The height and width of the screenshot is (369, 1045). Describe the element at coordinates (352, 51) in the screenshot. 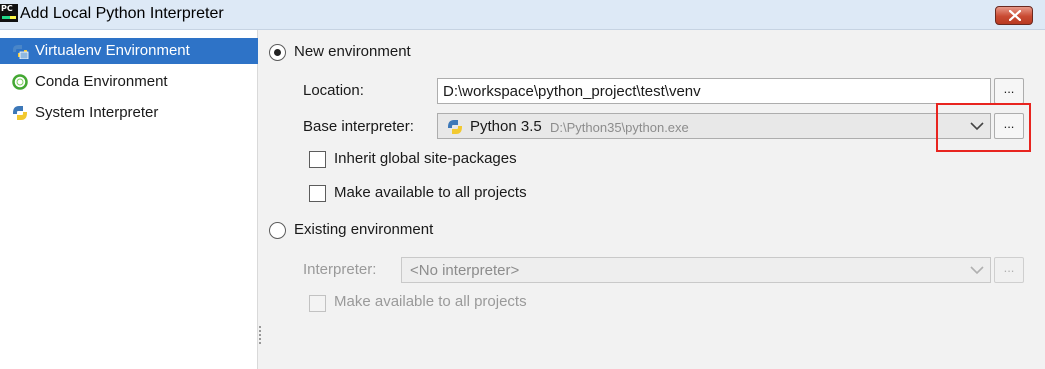

I see `new-environment-label: New environment` at that location.